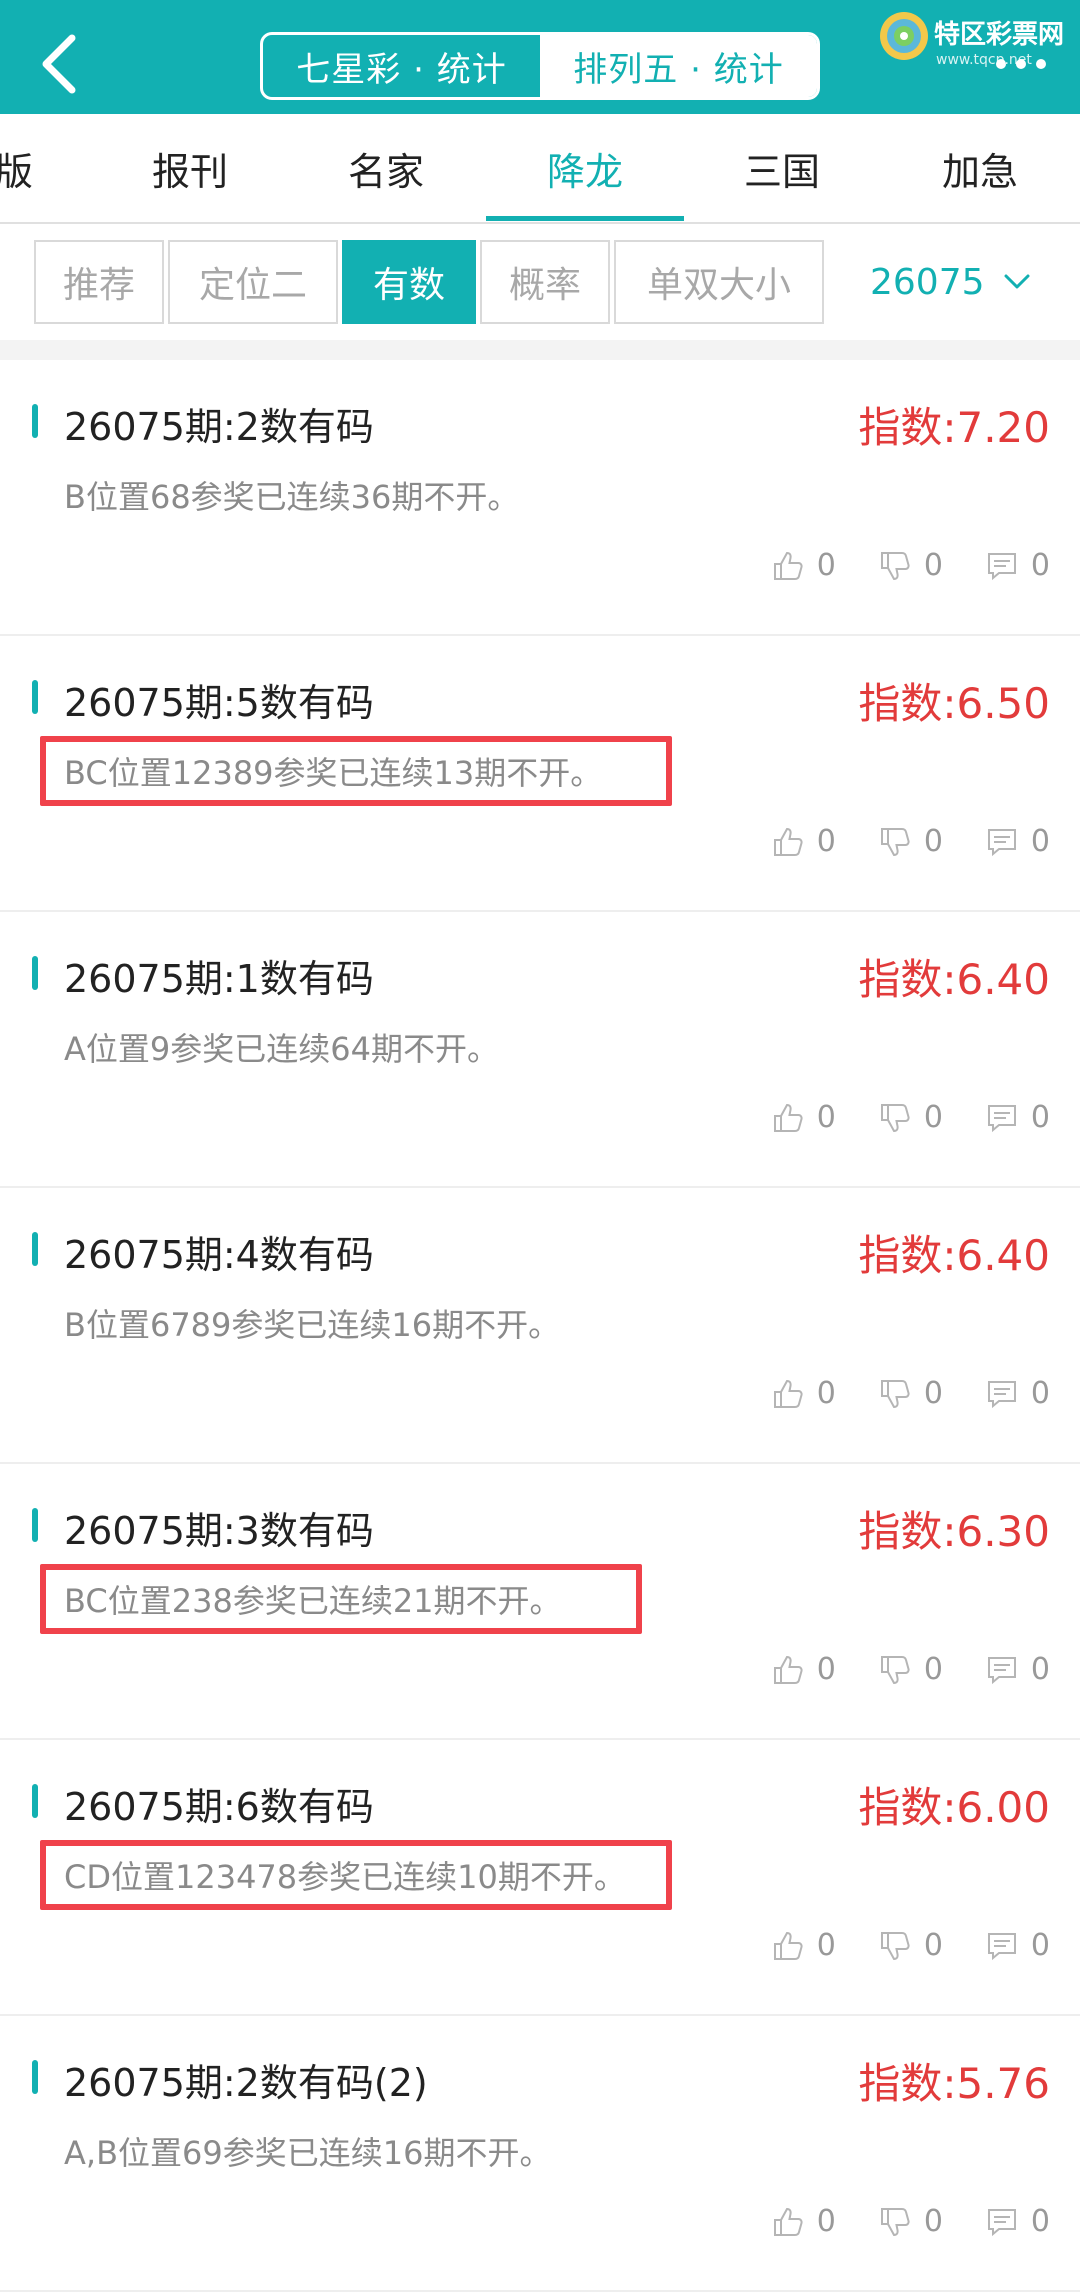 Image resolution: width=1080 pixels, height=2292 pixels. Describe the element at coordinates (954, 1531) in the screenshot. I see `item-index: 指数:6.30` at that location.